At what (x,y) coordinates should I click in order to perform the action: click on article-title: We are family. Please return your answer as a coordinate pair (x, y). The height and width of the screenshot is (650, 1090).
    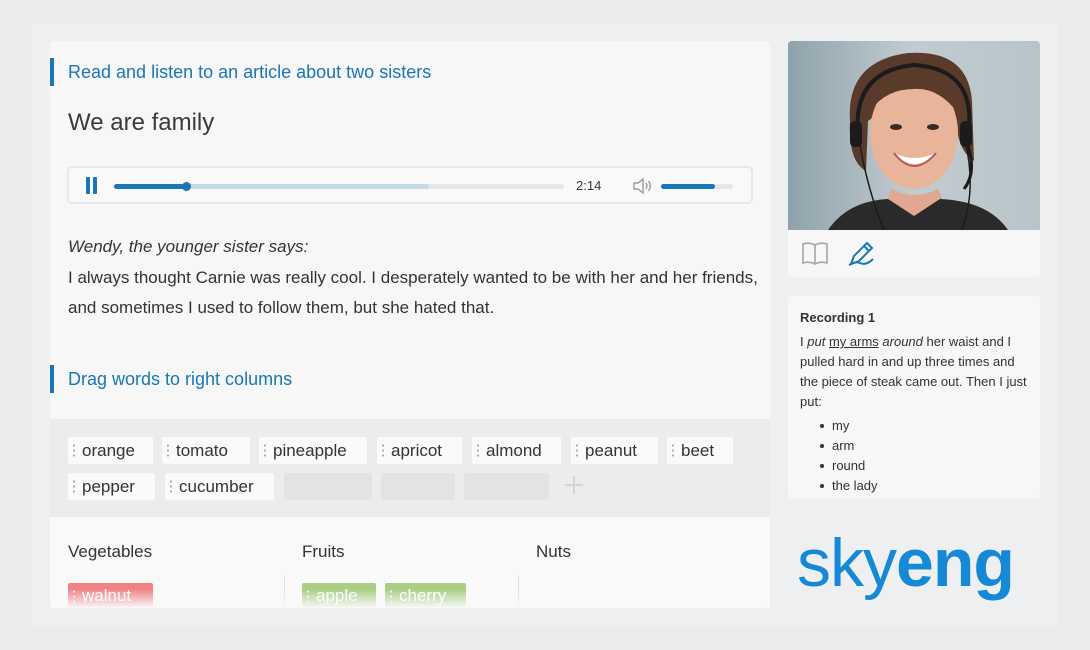
    Looking at the image, I should click on (141, 122).